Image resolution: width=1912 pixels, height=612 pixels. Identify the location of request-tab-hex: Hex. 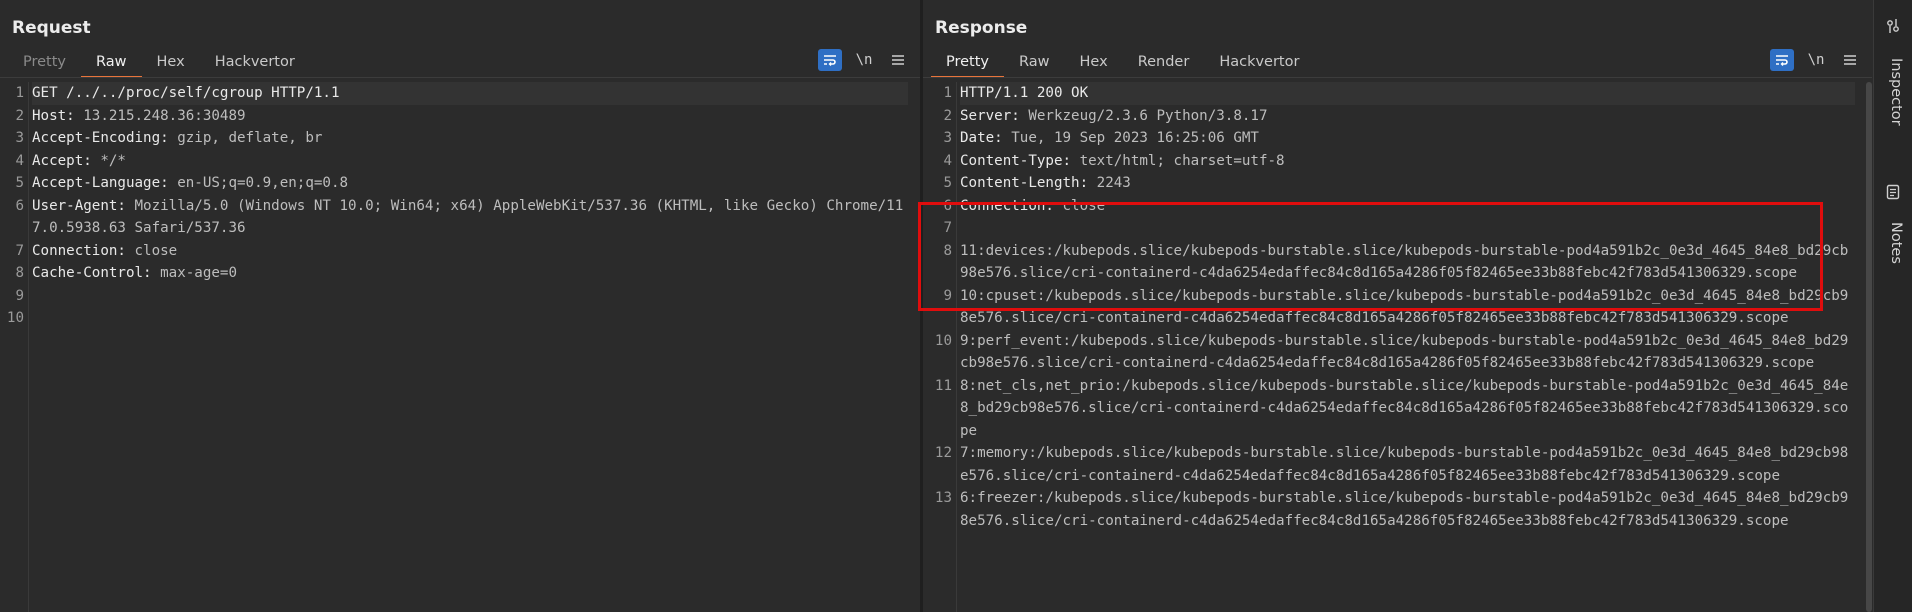
(171, 64).